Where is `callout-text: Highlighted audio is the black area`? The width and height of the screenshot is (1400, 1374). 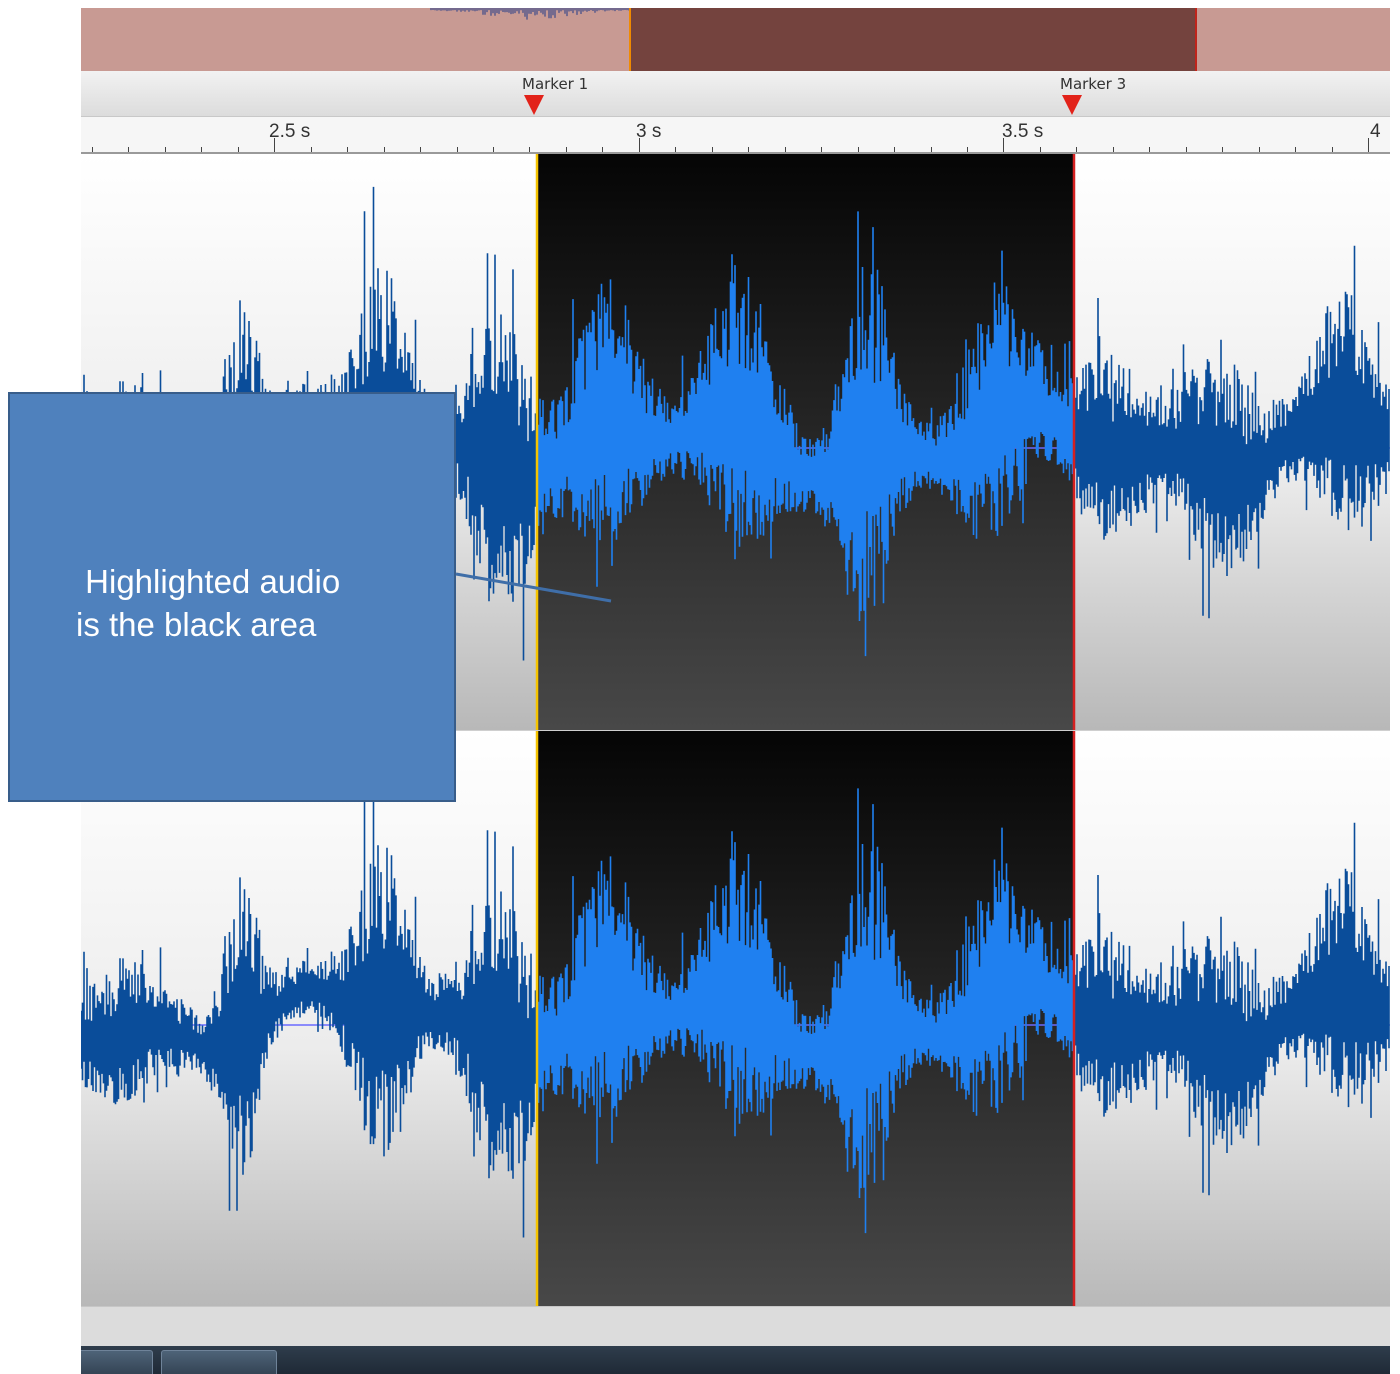 callout-text: Highlighted audio is the black area is located at coordinates (208, 603).